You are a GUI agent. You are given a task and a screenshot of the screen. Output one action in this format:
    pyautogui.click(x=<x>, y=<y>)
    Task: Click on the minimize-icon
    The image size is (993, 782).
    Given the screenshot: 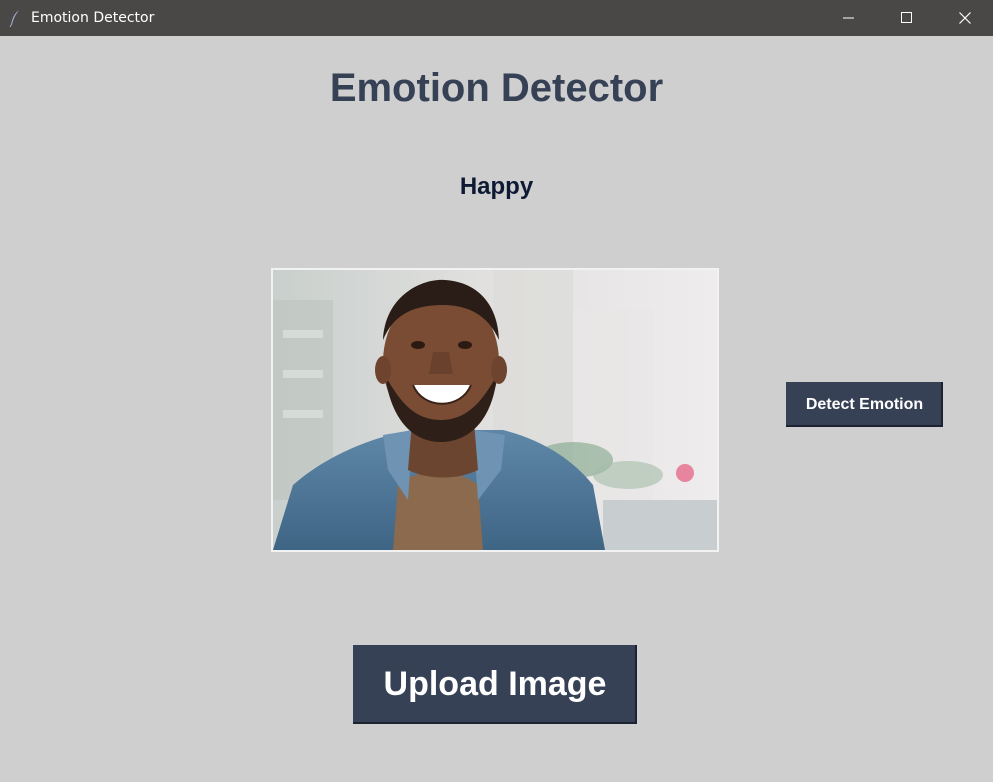 What is the action you would take?
    pyautogui.click(x=849, y=18)
    